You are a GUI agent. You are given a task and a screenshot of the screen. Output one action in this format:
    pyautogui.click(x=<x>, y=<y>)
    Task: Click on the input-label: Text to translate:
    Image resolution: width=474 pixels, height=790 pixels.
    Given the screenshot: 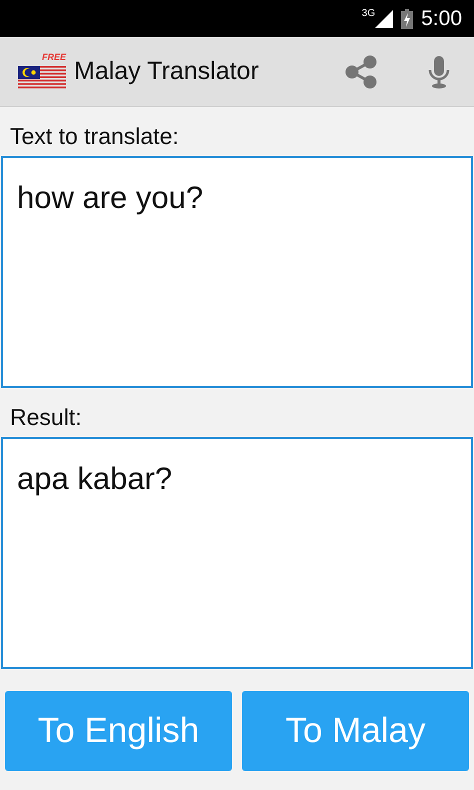 What is the action you would take?
    pyautogui.click(x=94, y=136)
    